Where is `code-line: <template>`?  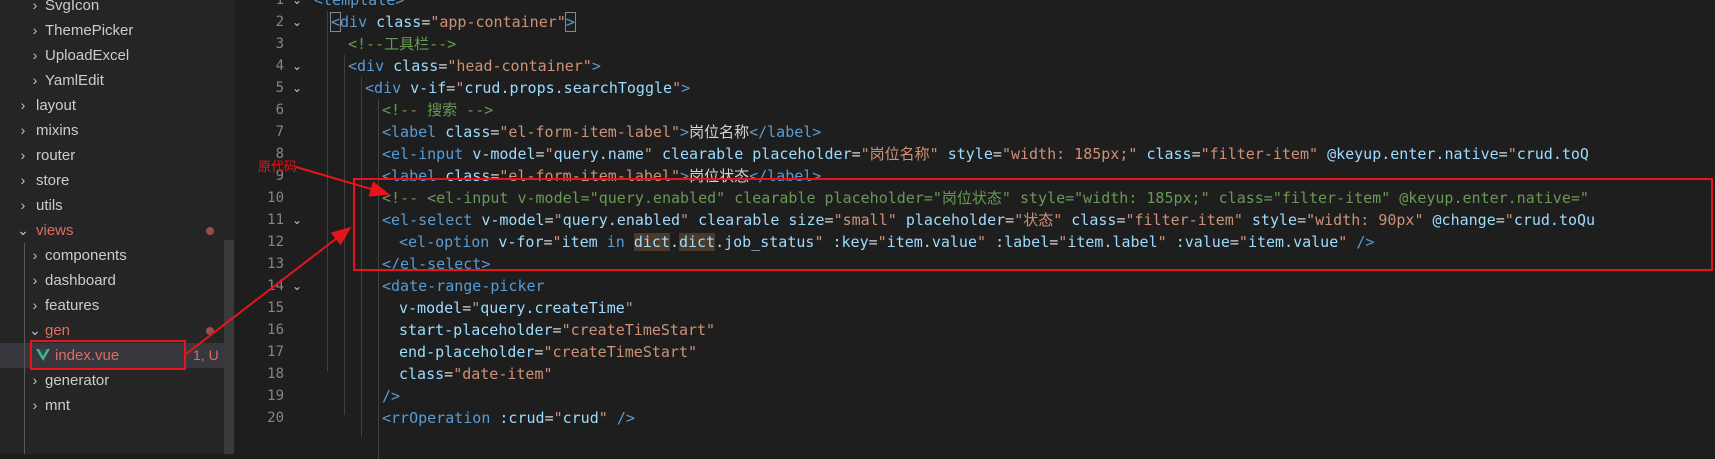
code-line: <template> is located at coordinates (359, 5).